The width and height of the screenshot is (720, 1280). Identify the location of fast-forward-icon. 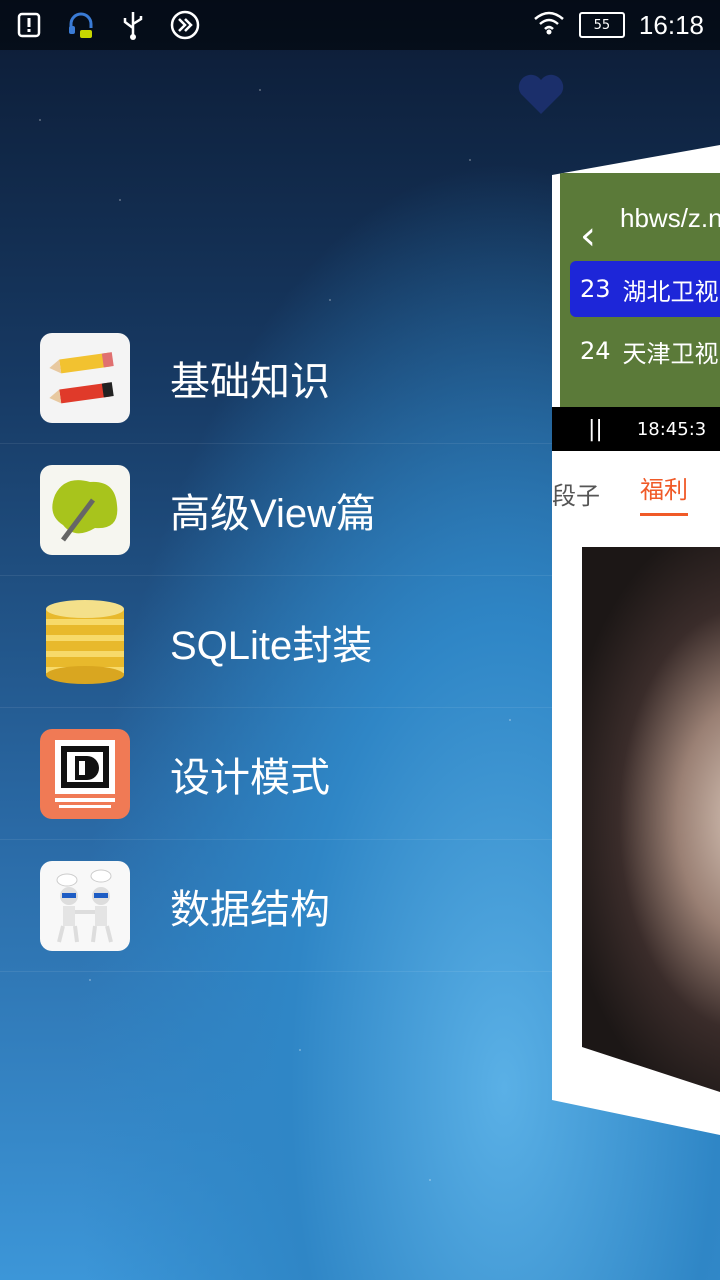
(185, 25).